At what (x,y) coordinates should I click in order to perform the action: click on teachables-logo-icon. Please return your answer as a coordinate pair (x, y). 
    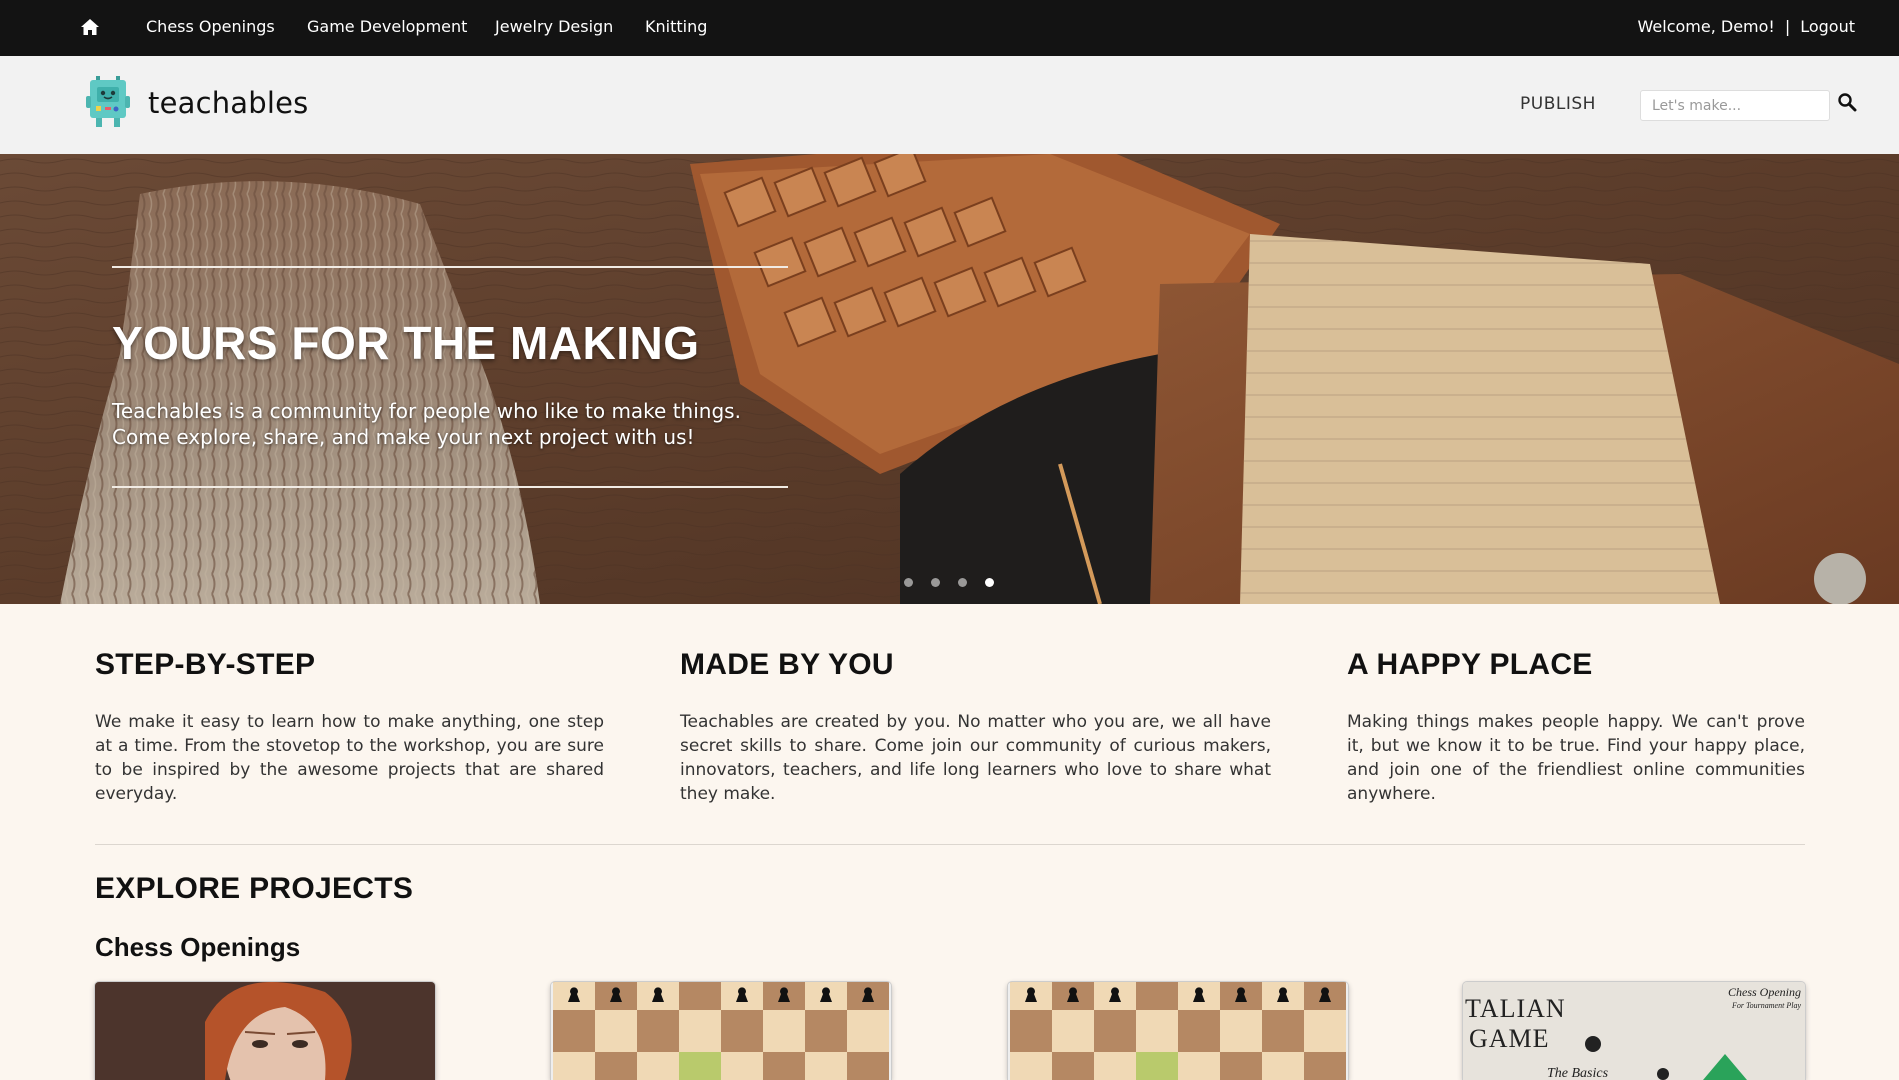
    Looking at the image, I should click on (108, 102).